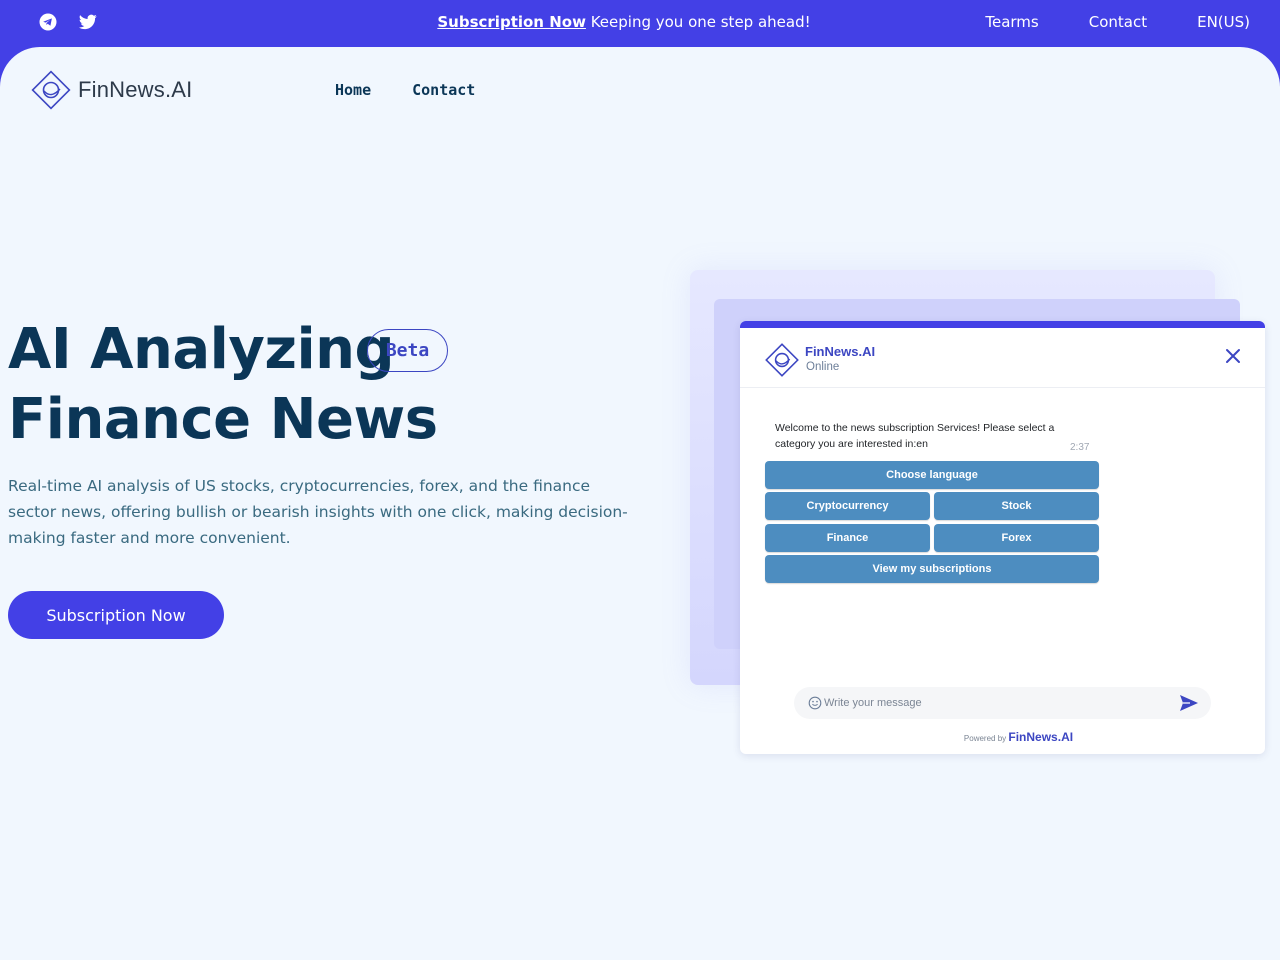 This screenshot has height=960, width=1280. Describe the element at coordinates (407, 350) in the screenshot. I see `beta-badge: Beta` at that location.